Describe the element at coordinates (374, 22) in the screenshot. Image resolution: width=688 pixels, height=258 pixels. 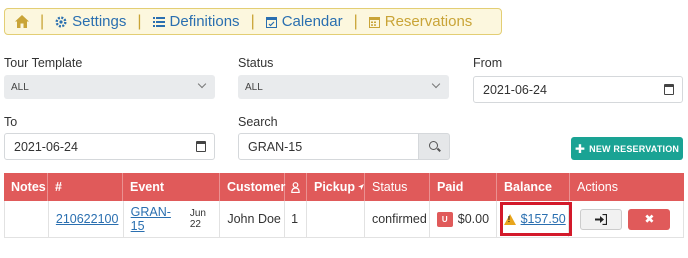
I see `calendar-grid-icon` at that location.